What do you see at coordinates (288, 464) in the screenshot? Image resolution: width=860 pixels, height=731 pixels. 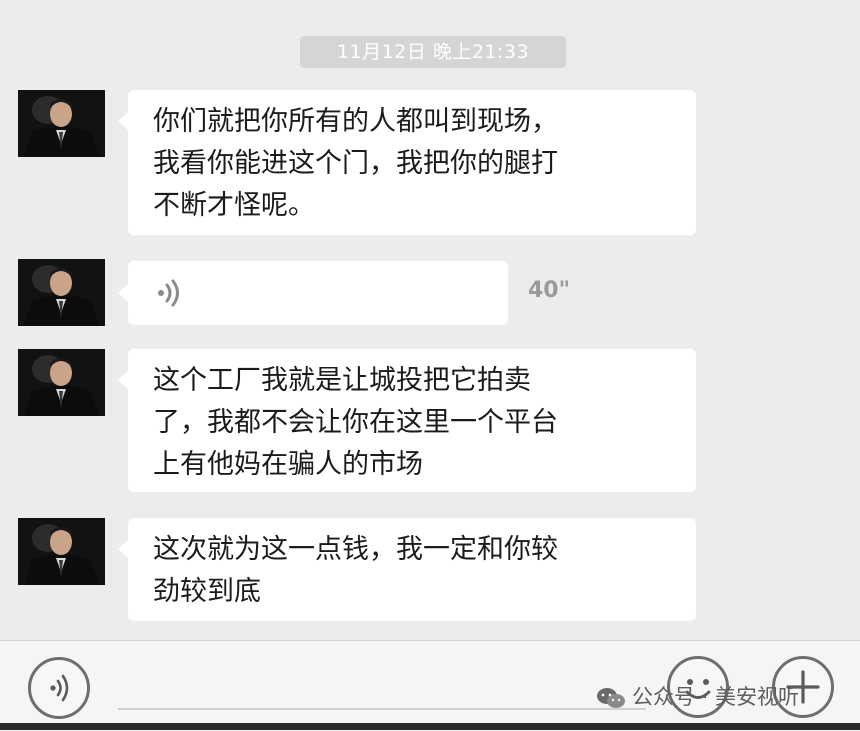 I see `message-line: 上有他妈在骗人的市场` at bounding box center [288, 464].